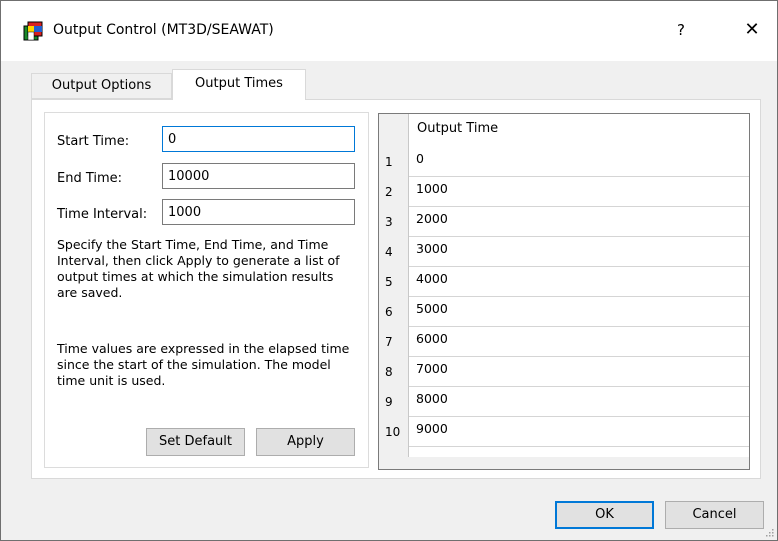  I want to click on help-icon: ?, so click(681, 30).